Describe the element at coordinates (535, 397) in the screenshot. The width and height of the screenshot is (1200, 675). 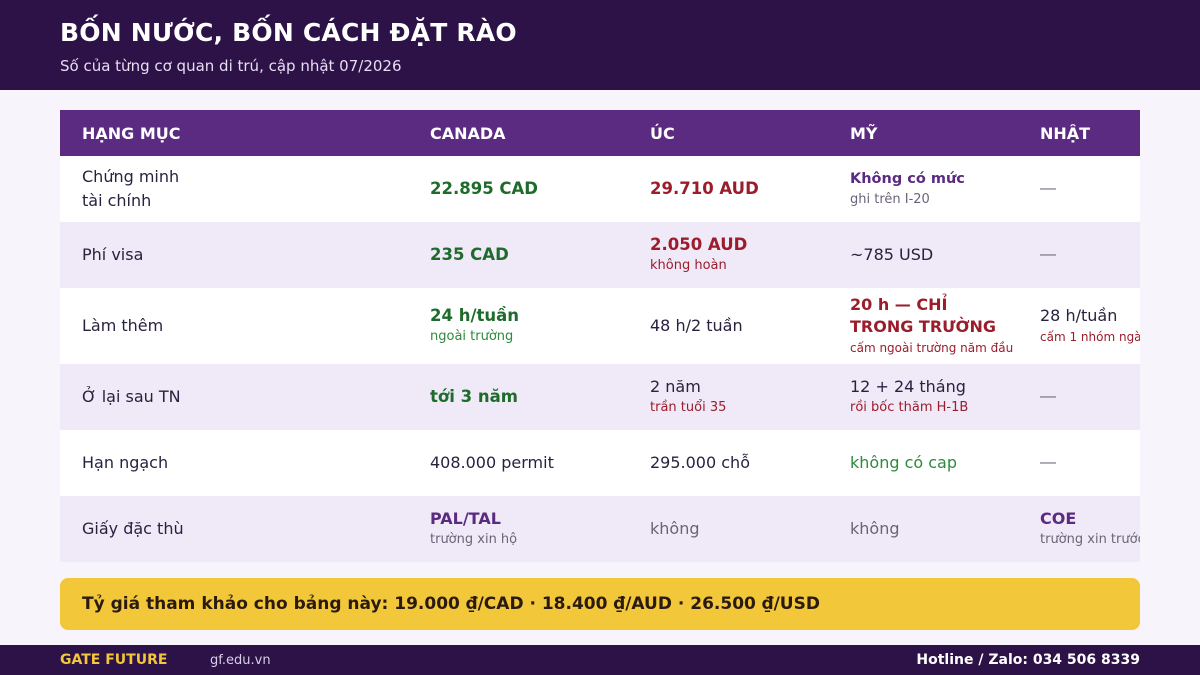
I see `cell-canada: tới 3 năm` at that location.